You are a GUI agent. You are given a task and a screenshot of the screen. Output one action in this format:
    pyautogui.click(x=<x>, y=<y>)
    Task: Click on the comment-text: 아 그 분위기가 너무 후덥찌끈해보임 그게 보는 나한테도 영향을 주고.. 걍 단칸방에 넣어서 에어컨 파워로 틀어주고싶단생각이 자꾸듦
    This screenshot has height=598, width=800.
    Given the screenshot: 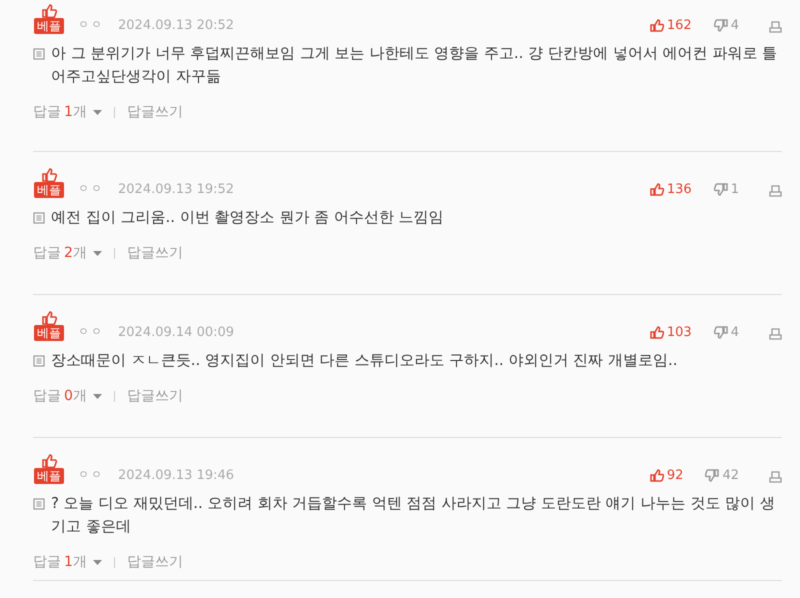 What is the action you would take?
    pyautogui.click(x=414, y=65)
    